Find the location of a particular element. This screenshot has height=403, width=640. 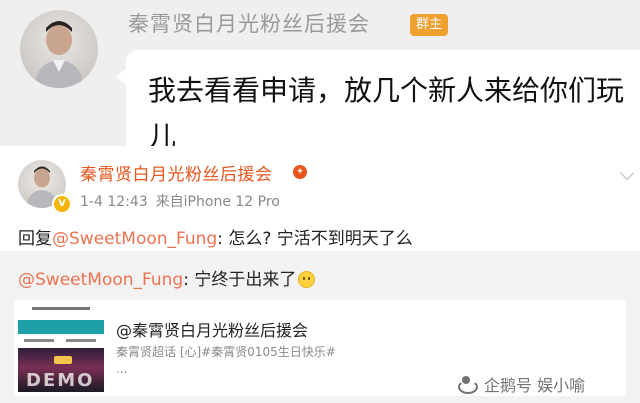

card-description: 秦霄贤超话 [心]#秦霄贤0105生日快乐# is located at coordinates (226, 352).